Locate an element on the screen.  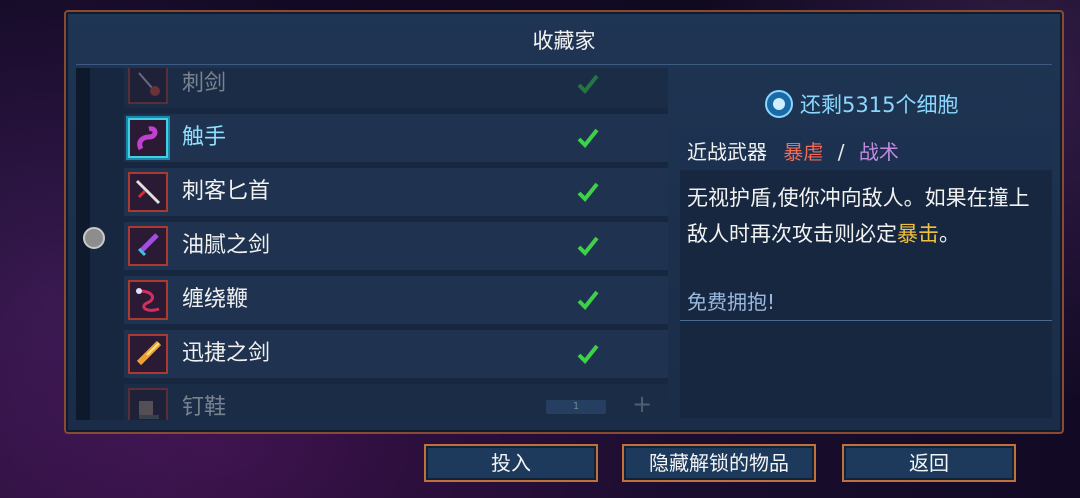
back-button: 返回 is located at coordinates (929, 463).